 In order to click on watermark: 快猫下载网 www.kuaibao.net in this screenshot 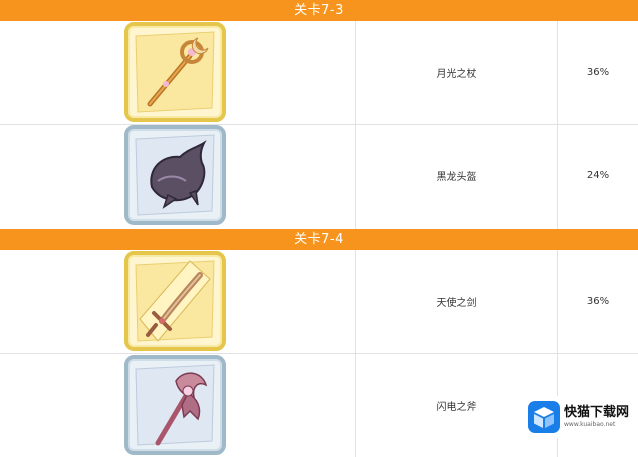, I will do `click(578, 417)`.